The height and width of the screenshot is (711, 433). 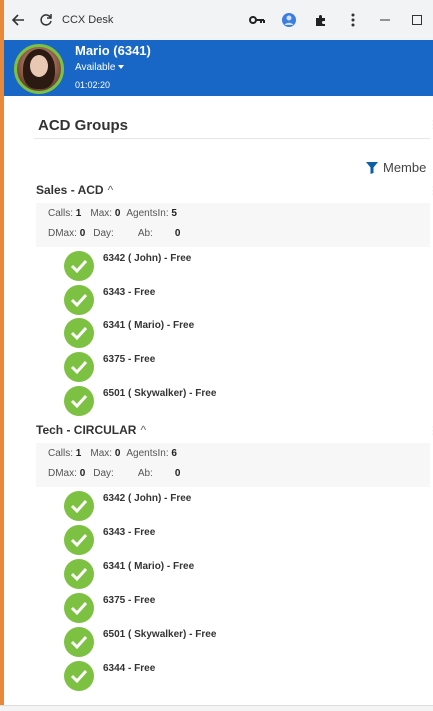 I want to click on password-key-button, so click(x=257, y=20).